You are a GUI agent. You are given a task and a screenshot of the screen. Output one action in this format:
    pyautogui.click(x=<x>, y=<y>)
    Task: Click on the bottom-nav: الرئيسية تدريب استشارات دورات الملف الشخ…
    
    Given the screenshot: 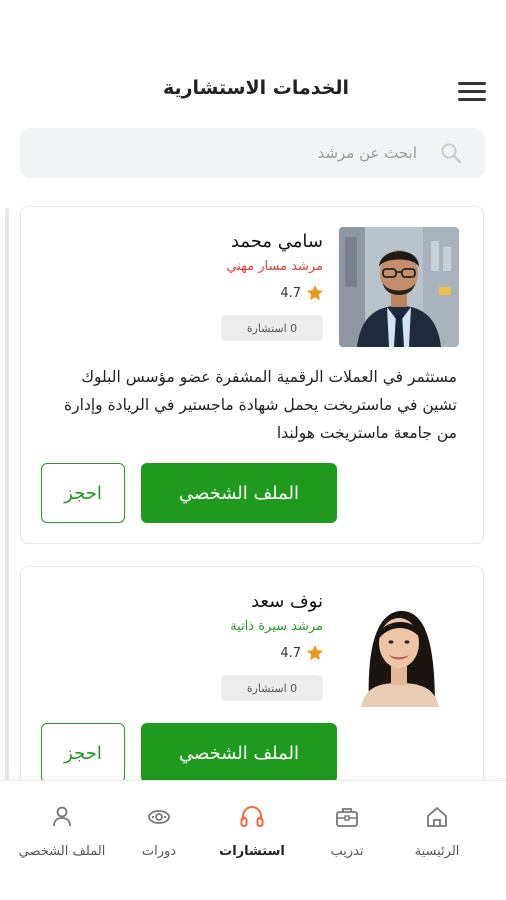 What is the action you would take?
    pyautogui.click(x=253, y=840)
    